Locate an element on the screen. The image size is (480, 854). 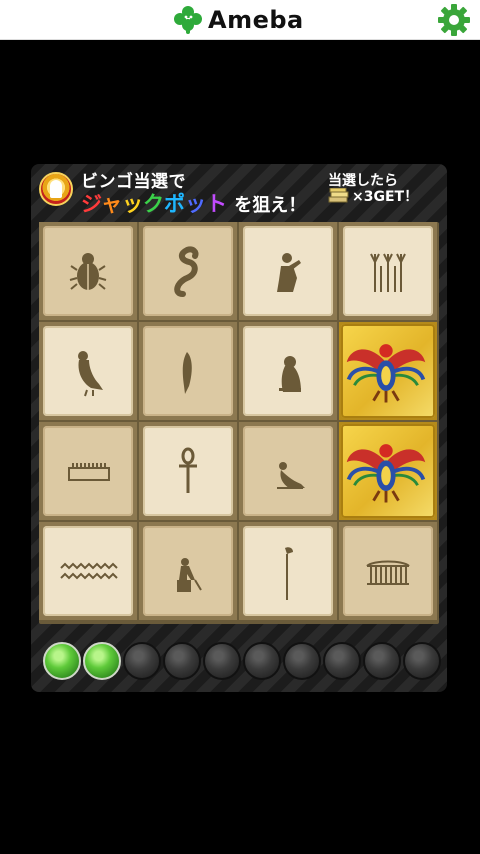
seated-figure-glyph-icon is located at coordinates (289, 272).